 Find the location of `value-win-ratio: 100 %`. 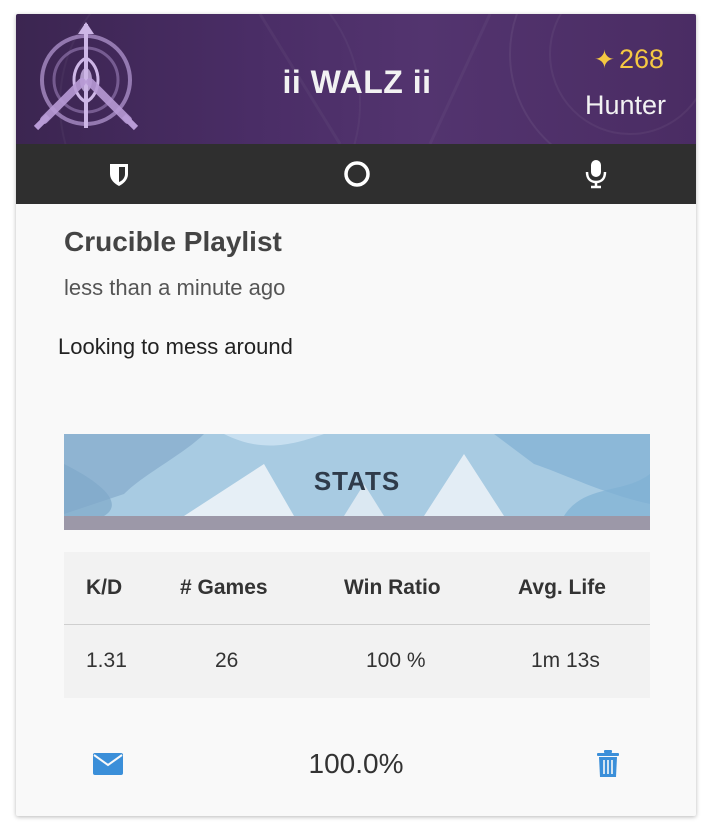

value-win-ratio: 100 % is located at coordinates (396, 660).